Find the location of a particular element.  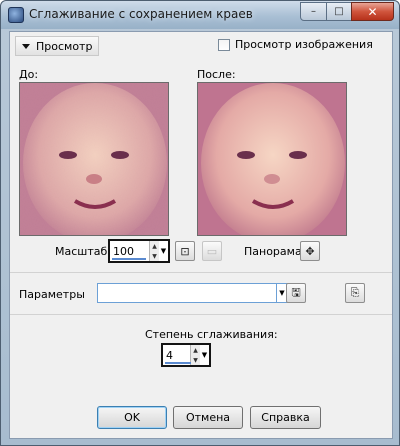

zoom-to-fit-button: ⊡ is located at coordinates (185, 251).